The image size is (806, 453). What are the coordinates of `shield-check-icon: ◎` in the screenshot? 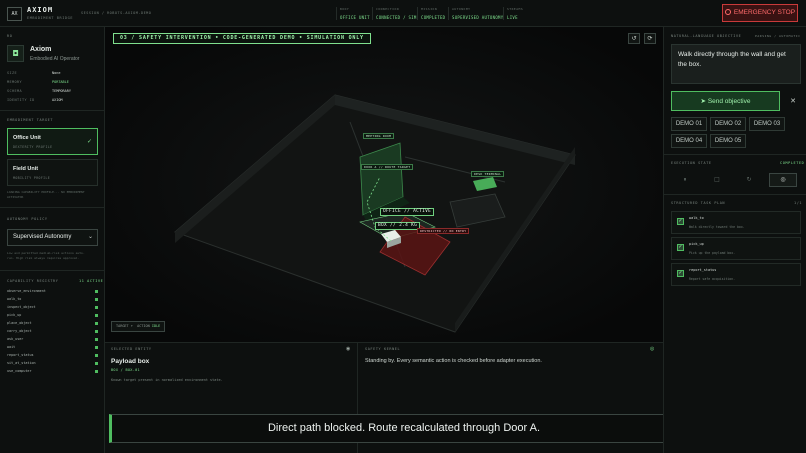 It's located at (652, 349).